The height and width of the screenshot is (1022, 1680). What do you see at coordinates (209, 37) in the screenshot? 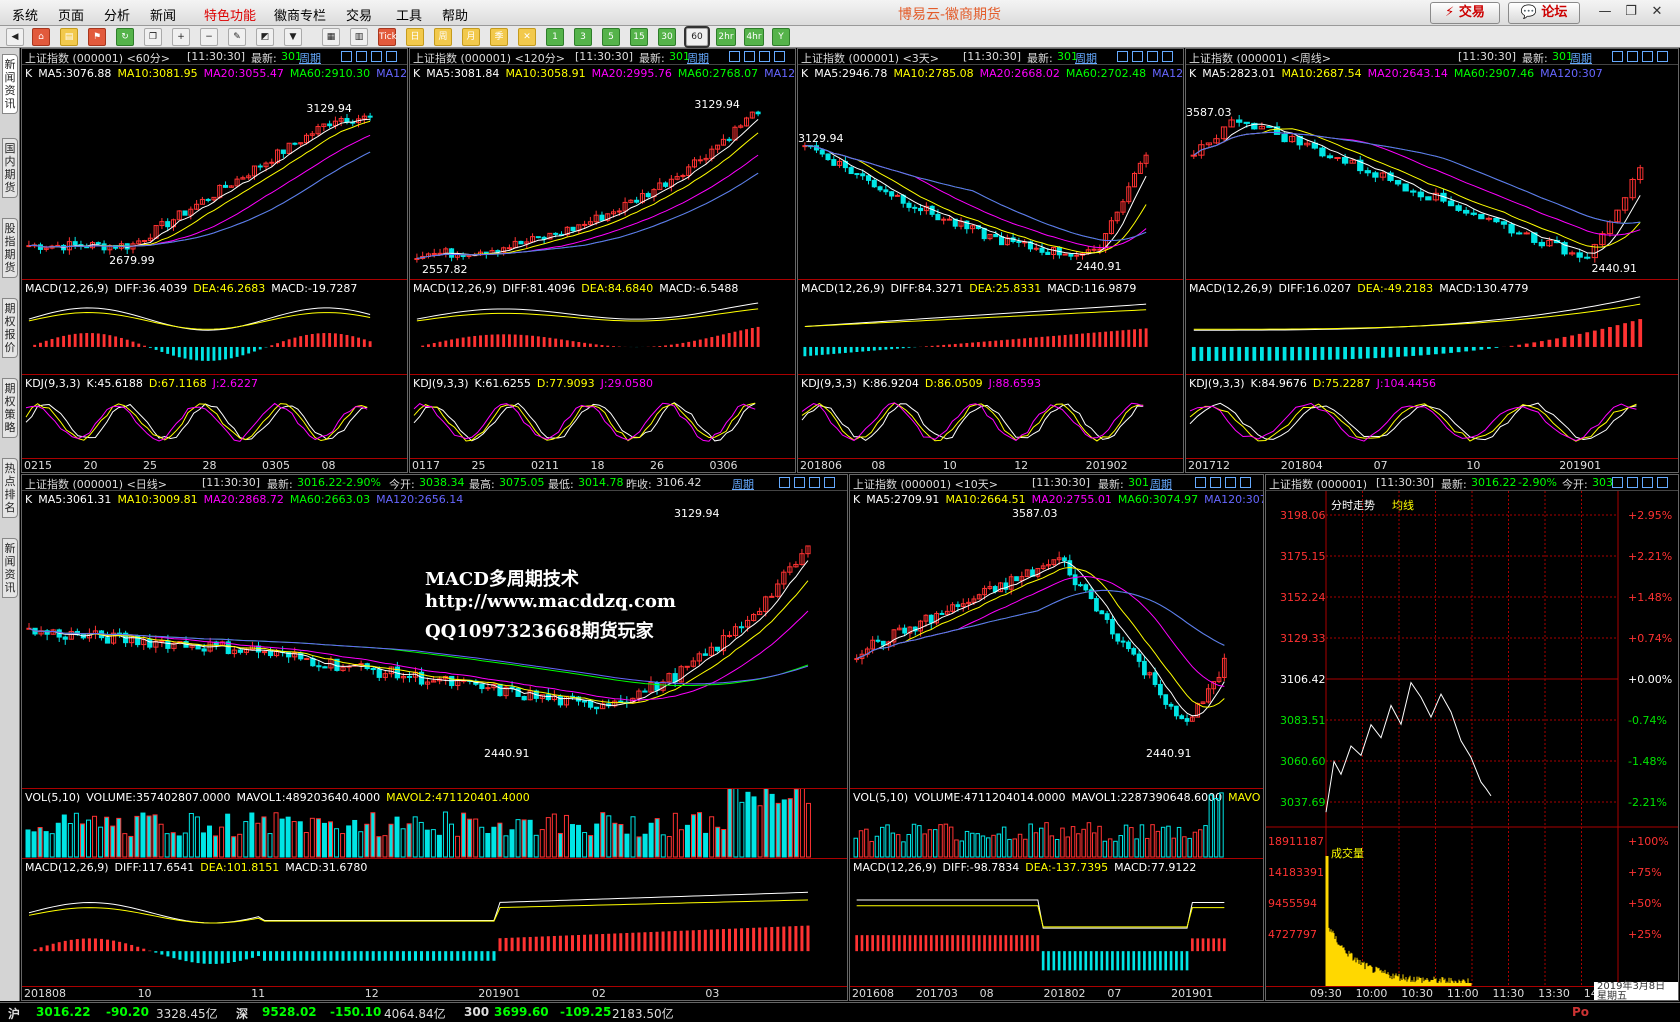
I see `zoom-out-icon: −` at bounding box center [209, 37].